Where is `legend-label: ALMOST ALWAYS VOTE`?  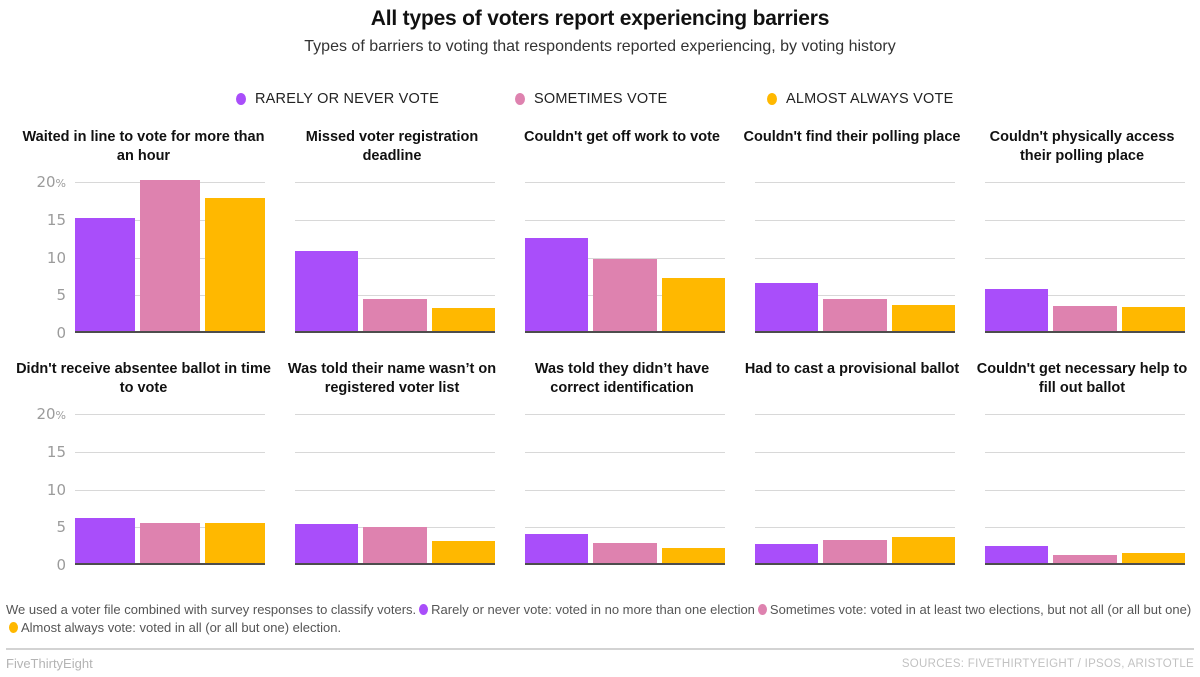 legend-label: ALMOST ALWAYS VOTE is located at coordinates (870, 99).